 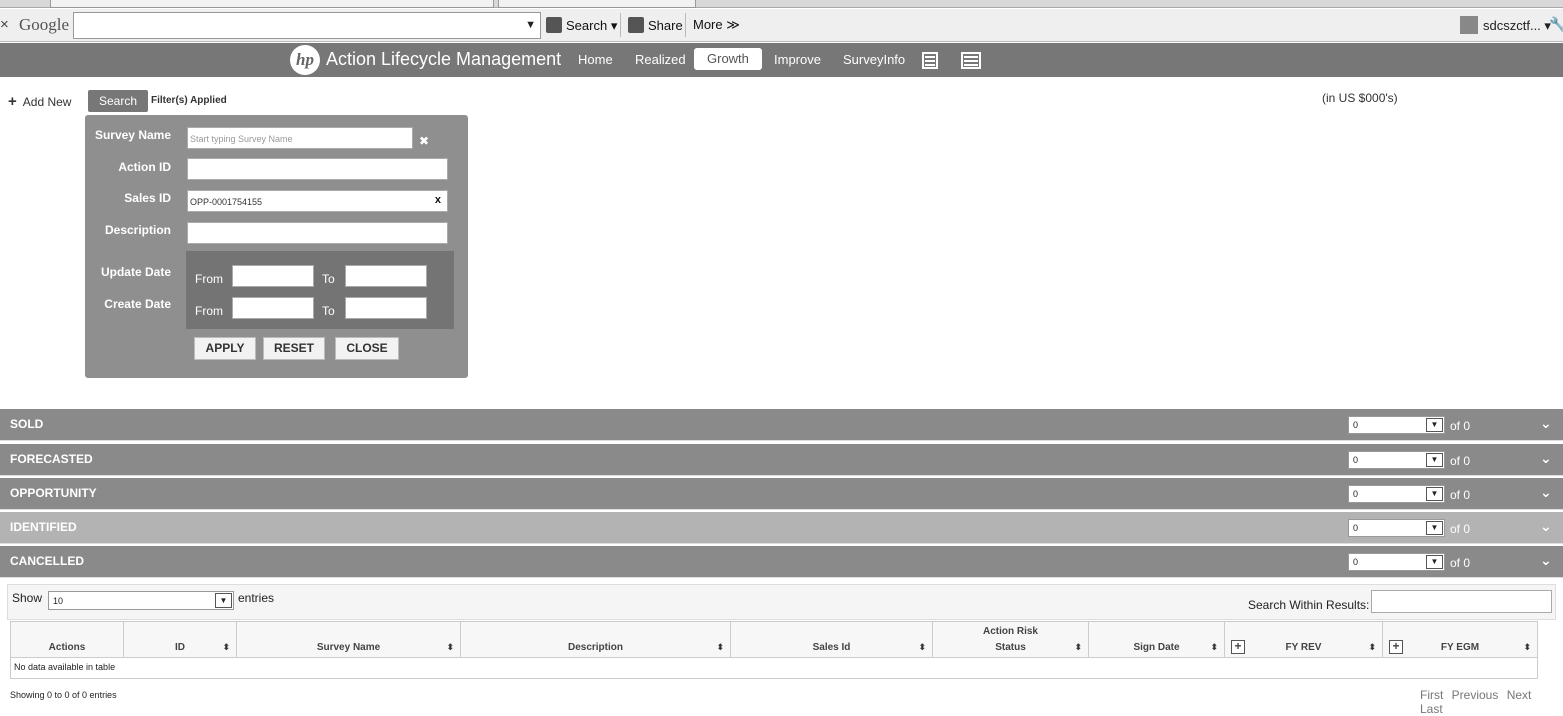 I want to click on column-action-risk-status: Action Risk Status ⬍, so click(x=1011, y=639).